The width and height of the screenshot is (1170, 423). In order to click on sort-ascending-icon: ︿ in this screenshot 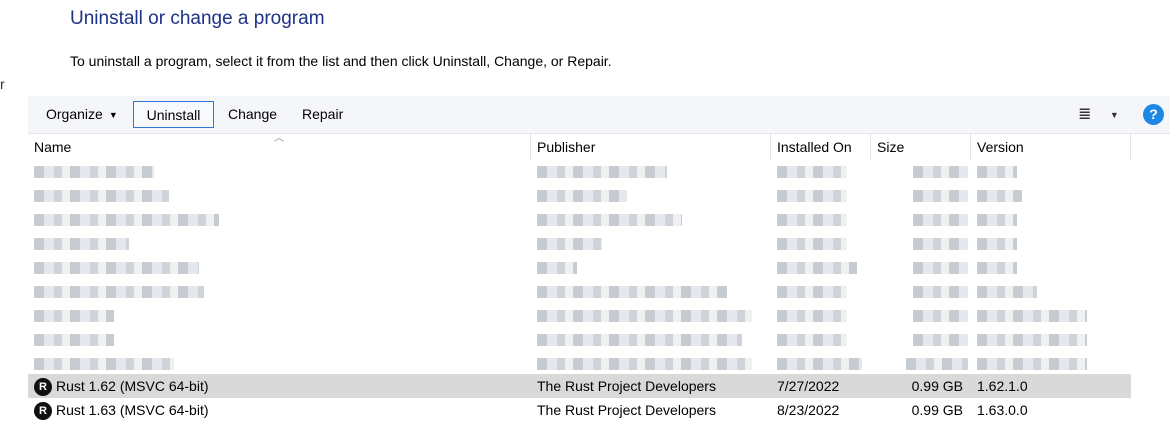, I will do `click(279, 138)`.